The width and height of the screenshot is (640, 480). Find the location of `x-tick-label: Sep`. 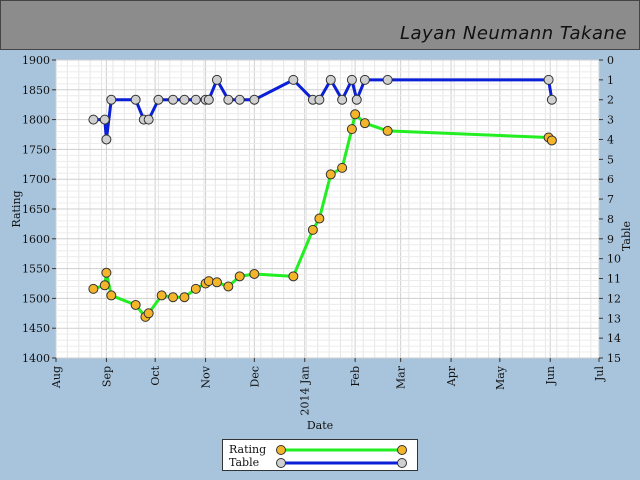

x-tick-label: Sep is located at coordinates (106, 376).